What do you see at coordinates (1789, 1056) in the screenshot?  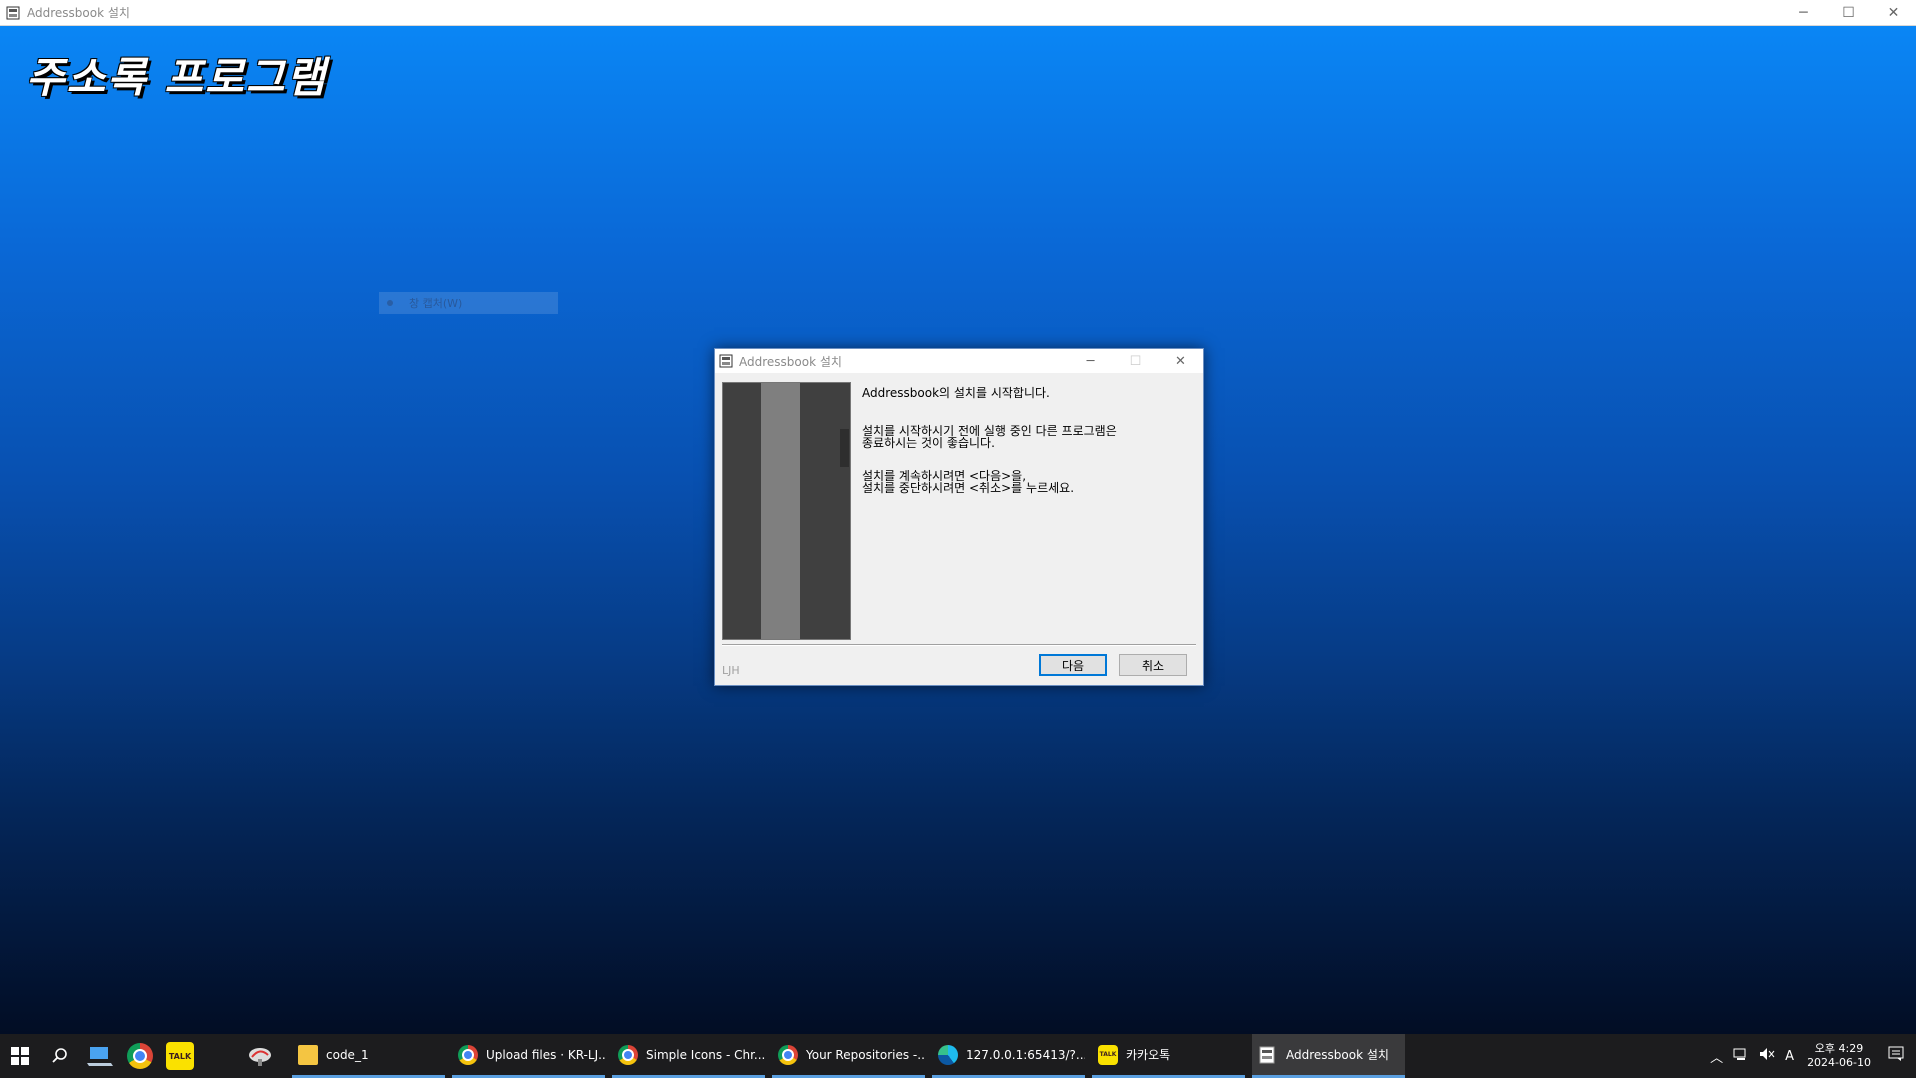 I see `ime-indicator: A` at bounding box center [1789, 1056].